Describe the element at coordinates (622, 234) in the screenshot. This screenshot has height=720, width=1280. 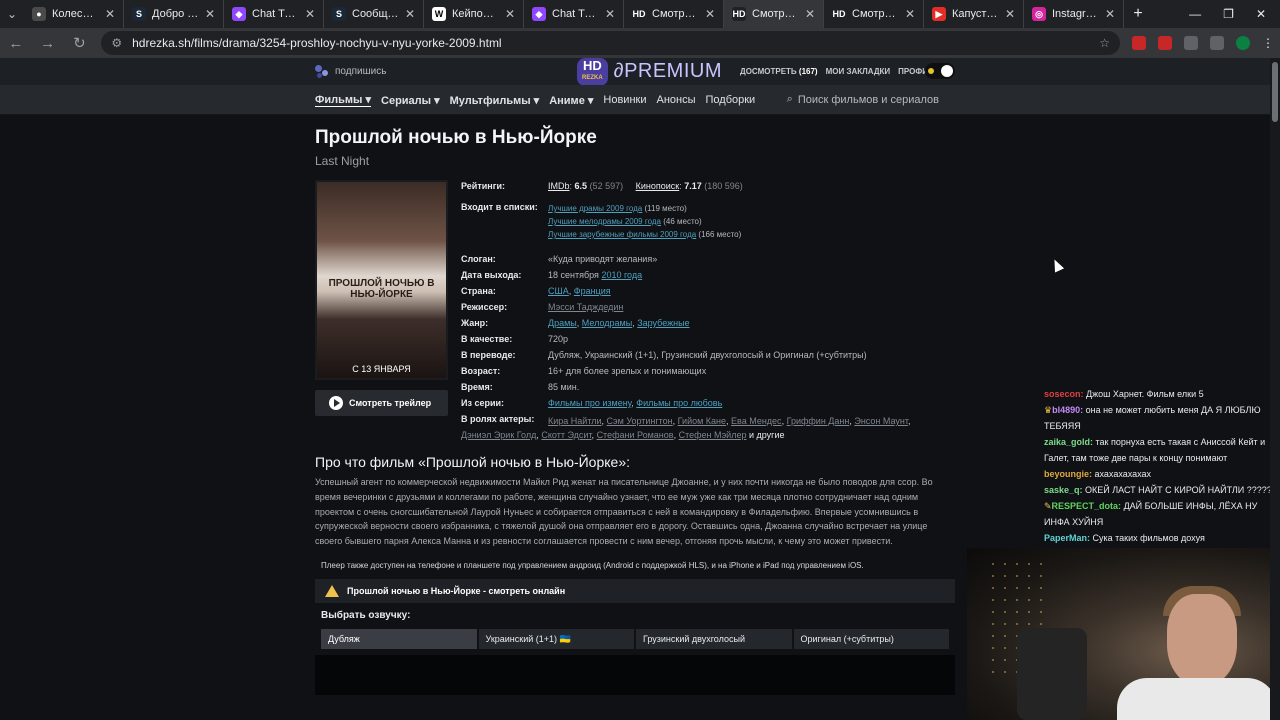
I see `list-link: Лучшие зарубежные фильмы 2009 года` at that location.